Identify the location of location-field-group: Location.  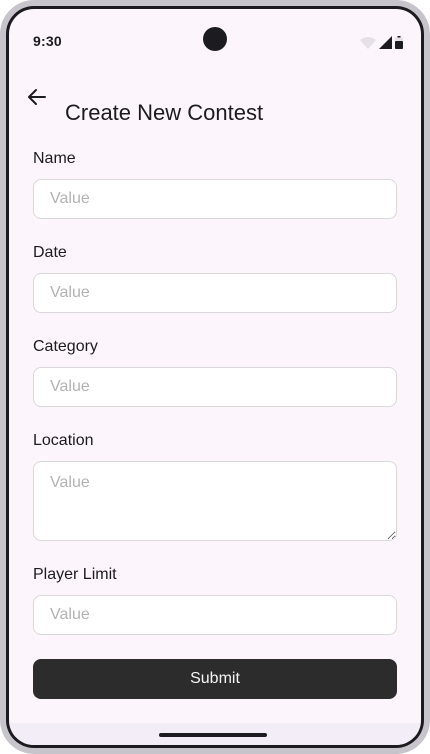
(215, 486).